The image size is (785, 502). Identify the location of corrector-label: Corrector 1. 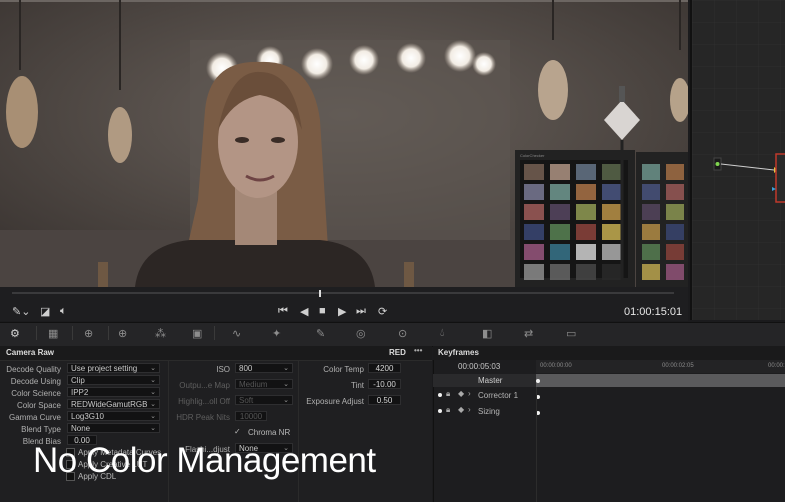
(498, 395).